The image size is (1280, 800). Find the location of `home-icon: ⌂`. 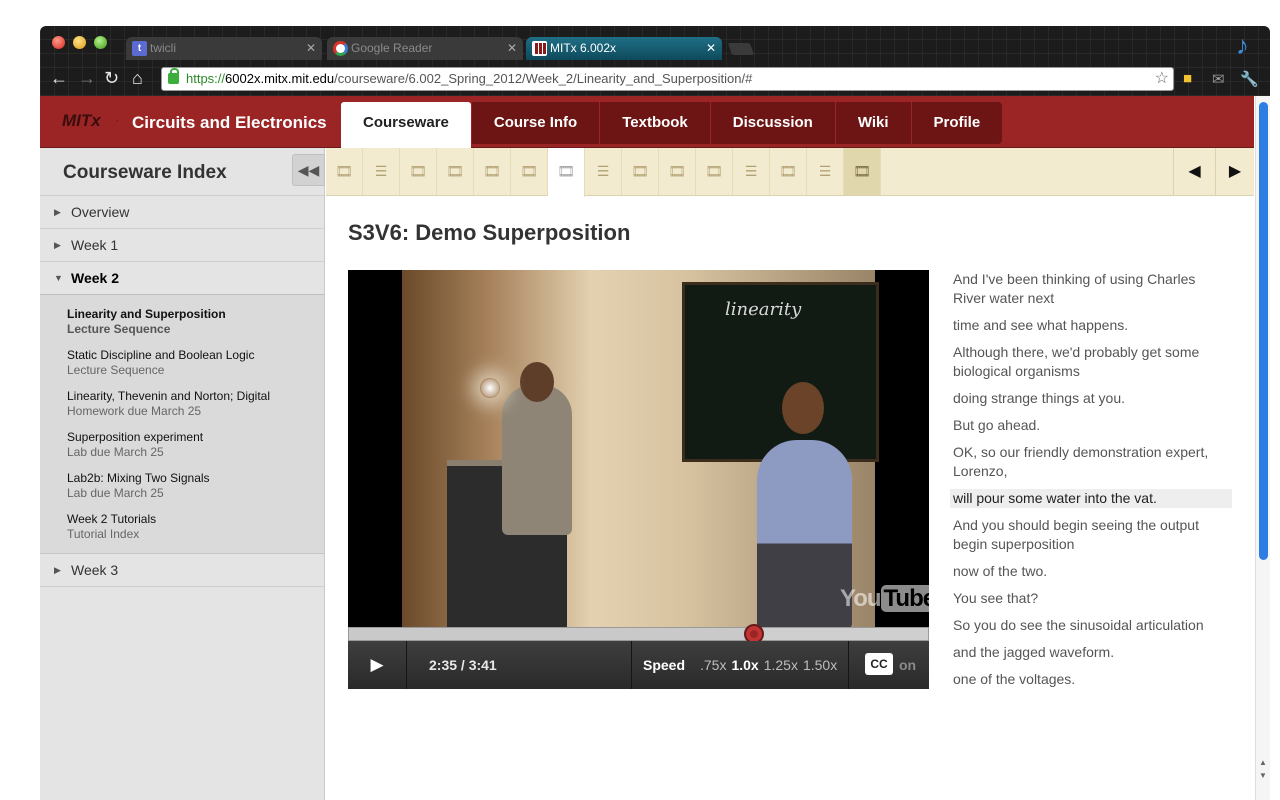

home-icon: ⌂ is located at coordinates (137, 78).